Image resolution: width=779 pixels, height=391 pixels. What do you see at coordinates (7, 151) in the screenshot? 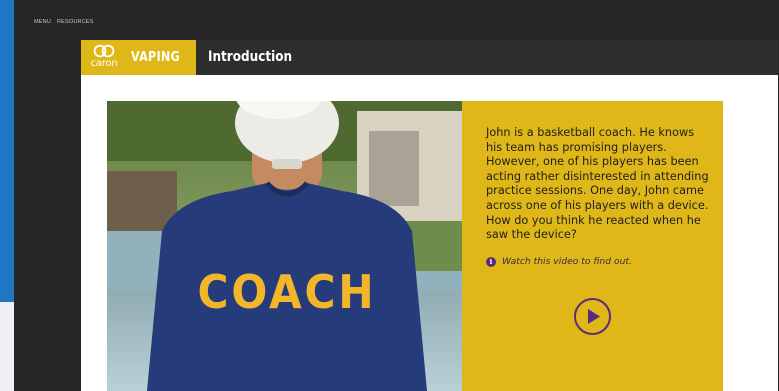
I see `left-blue-strip` at bounding box center [7, 151].